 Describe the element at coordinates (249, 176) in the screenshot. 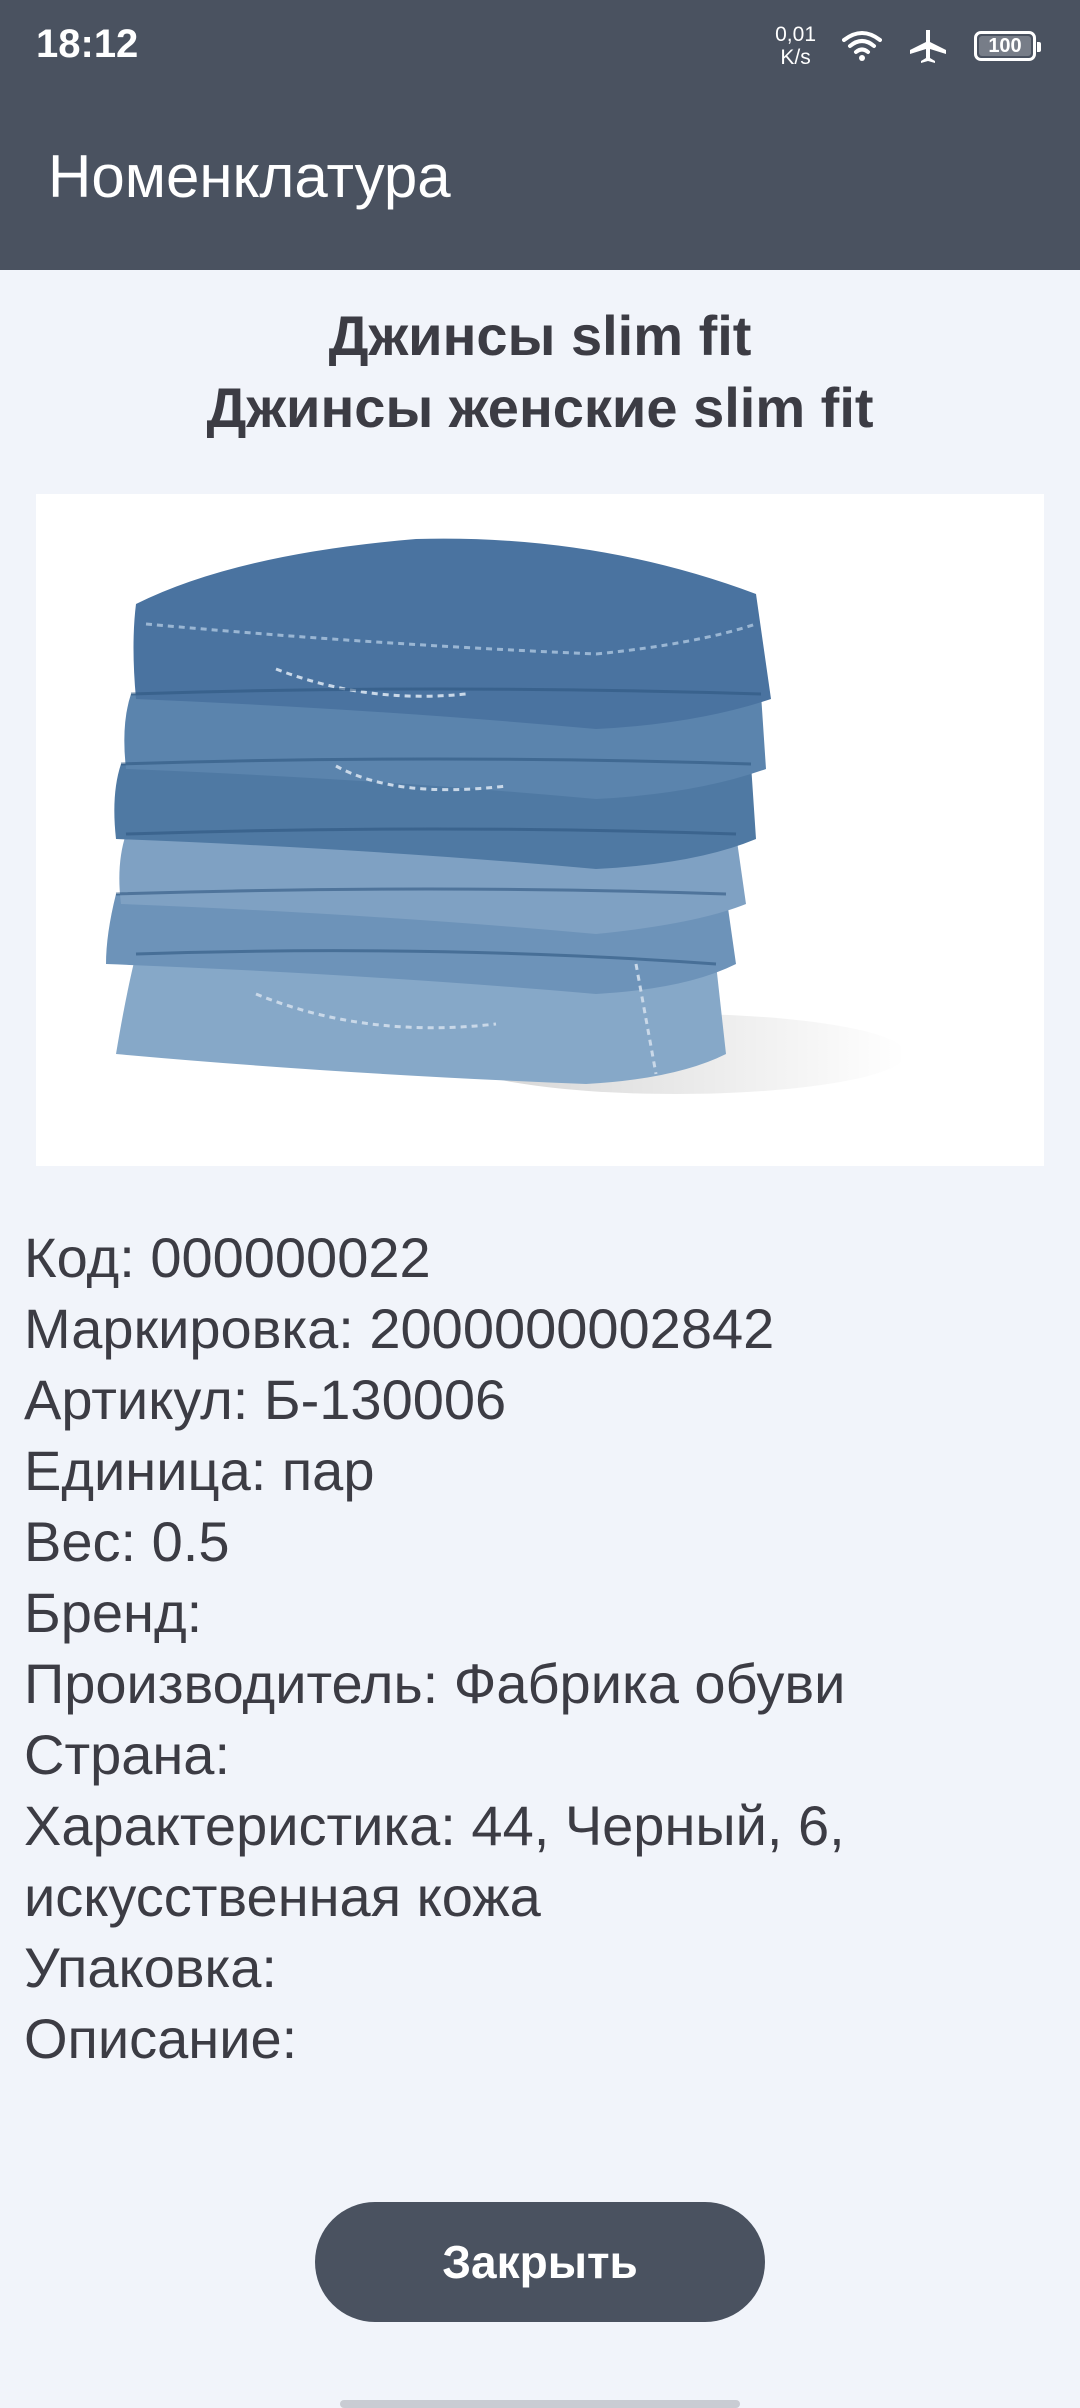

I see `page-title: Номенклатура` at that location.